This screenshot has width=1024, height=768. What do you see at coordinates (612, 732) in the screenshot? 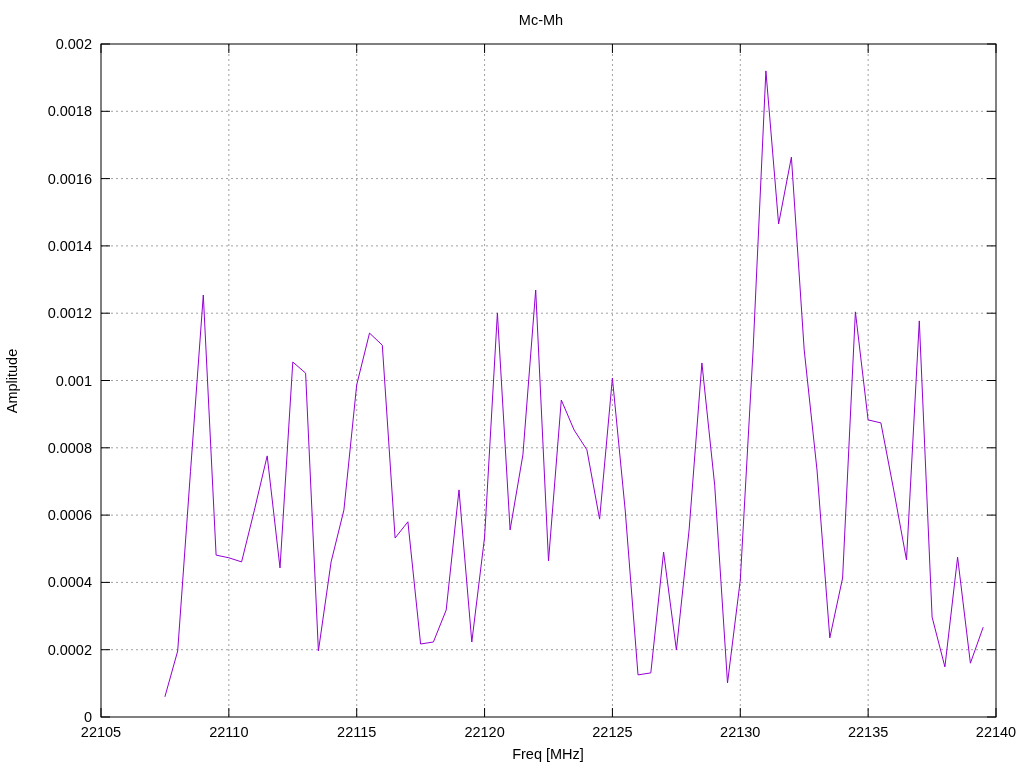
I see `x-tick-label: 22125` at bounding box center [612, 732].